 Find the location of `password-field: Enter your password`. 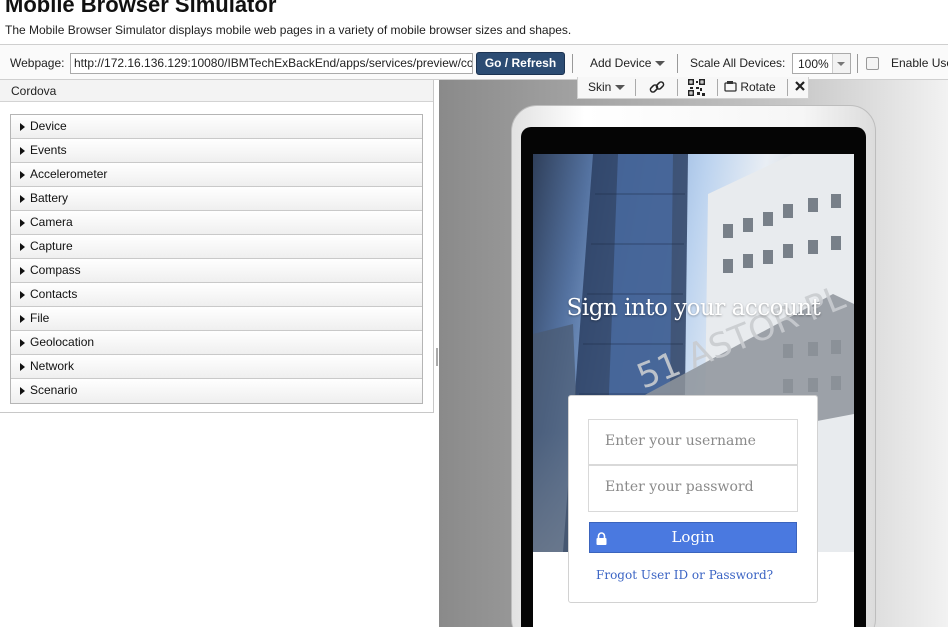

password-field: Enter your password is located at coordinates (693, 488).